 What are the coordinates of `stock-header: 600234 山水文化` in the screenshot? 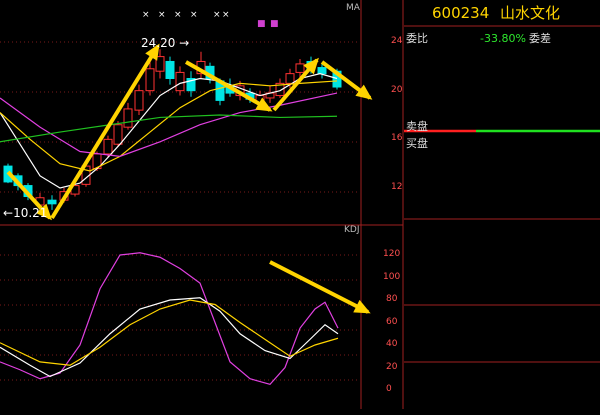 It's located at (496, 13).